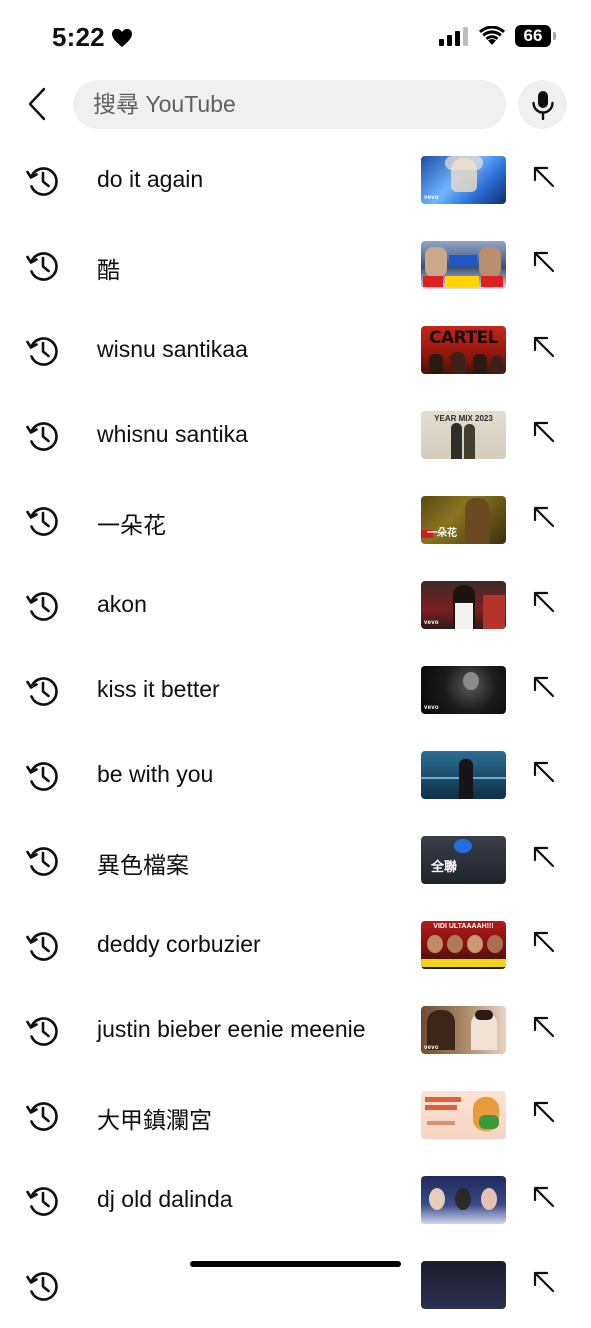 This screenshot has height=1328, width=591. What do you see at coordinates (463, 350) in the screenshot?
I see `suggestion-thumbnail: CARTEL` at bounding box center [463, 350].